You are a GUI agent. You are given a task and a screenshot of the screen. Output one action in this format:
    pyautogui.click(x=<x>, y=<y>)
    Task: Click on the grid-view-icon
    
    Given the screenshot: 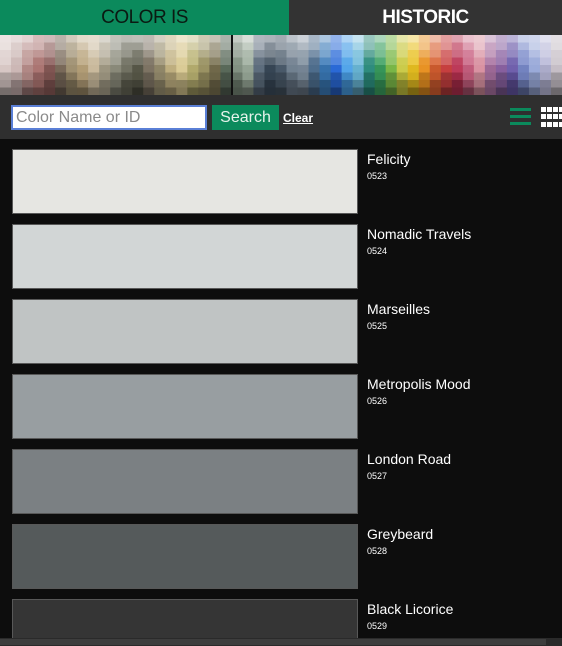 What is the action you would take?
    pyautogui.click(x=551, y=117)
    